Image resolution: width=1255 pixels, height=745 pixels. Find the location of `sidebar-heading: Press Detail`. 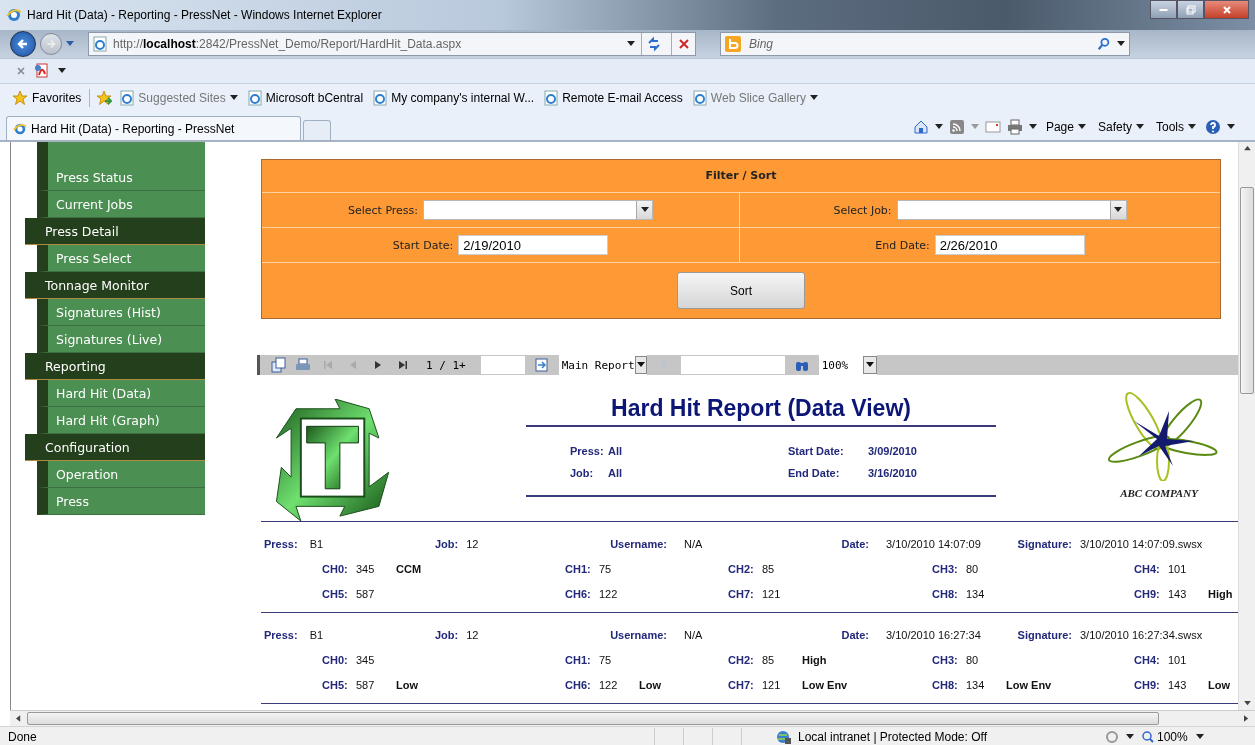

sidebar-heading: Press Detail is located at coordinates (115, 231).